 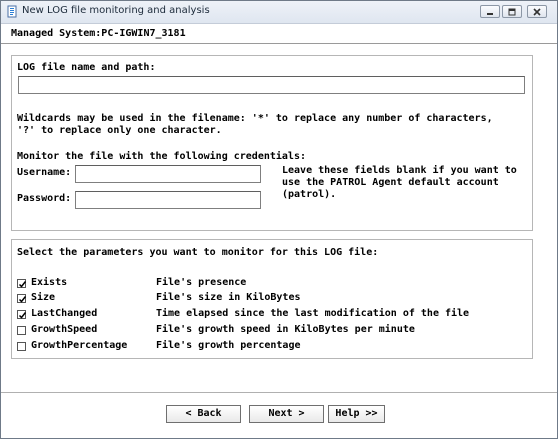 I want to click on growthspeed-checkbox, so click(x=21, y=330).